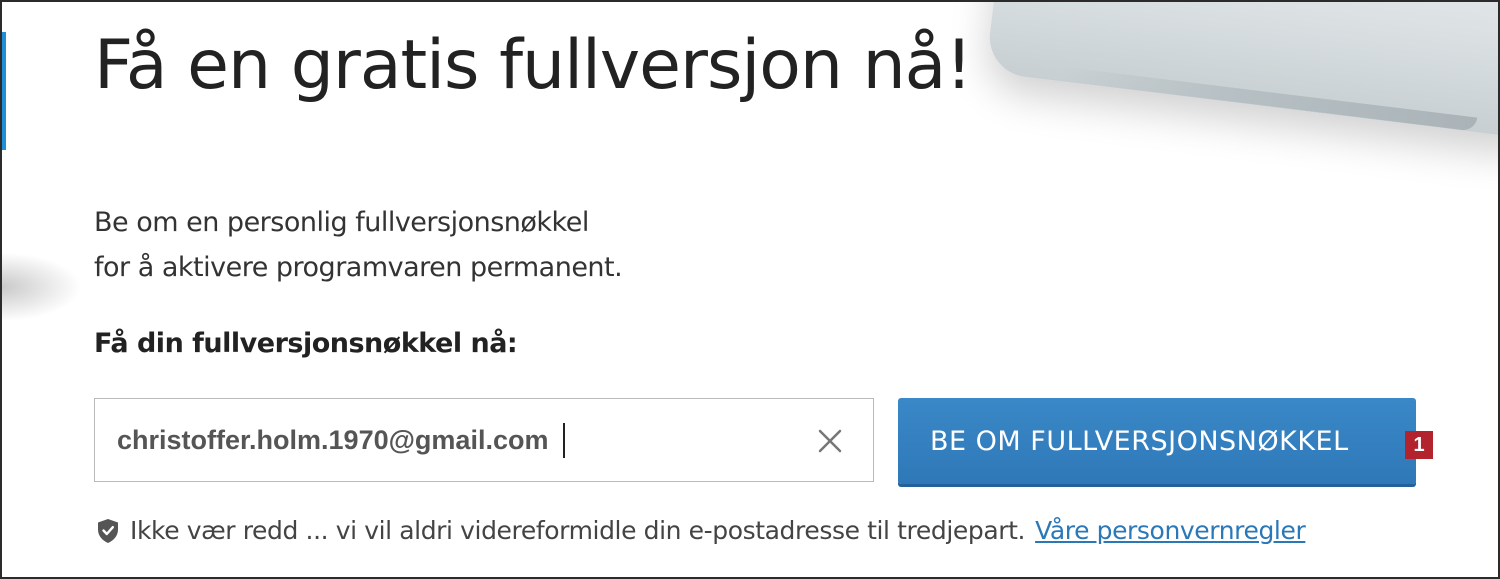 The height and width of the screenshot is (579, 1500). What do you see at coordinates (1170, 530) in the screenshot?
I see `privacy-policy-link: Våre personvernregler` at bounding box center [1170, 530].